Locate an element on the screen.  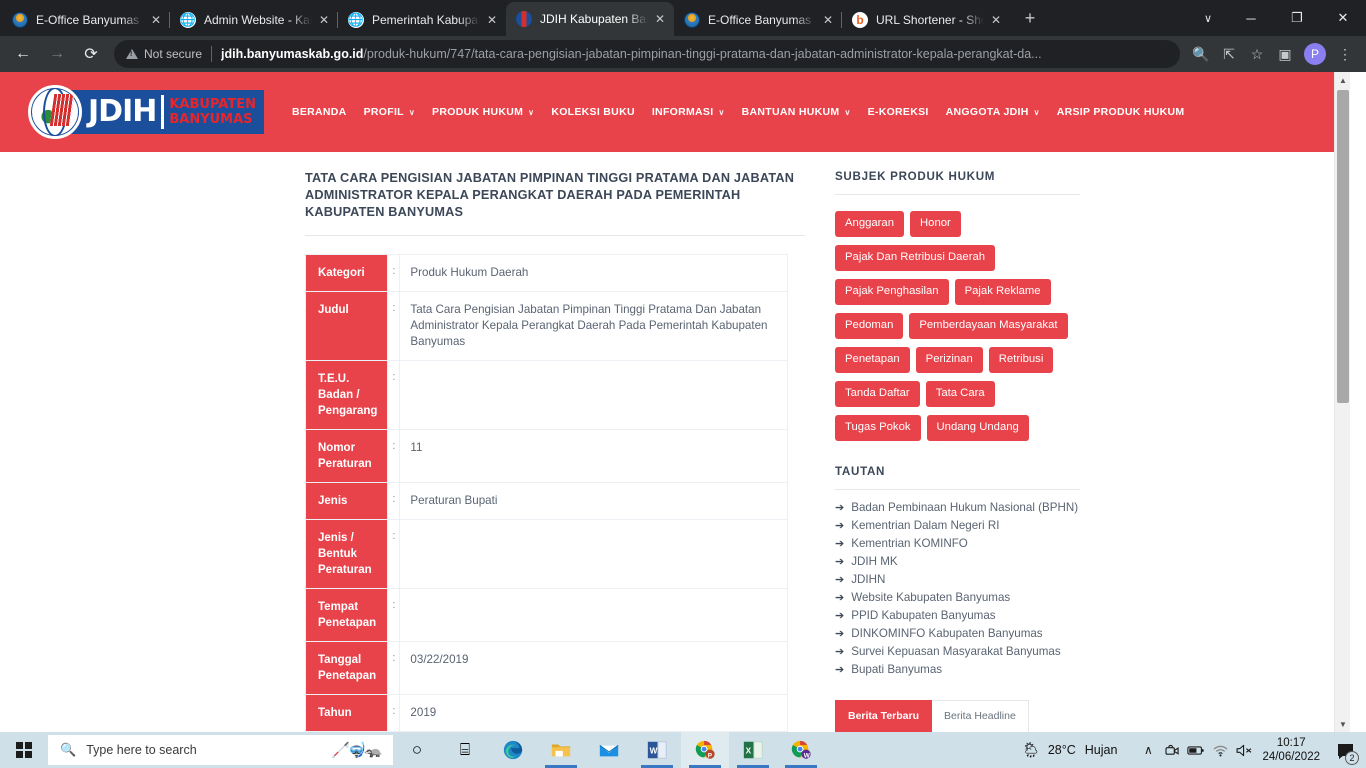
link-label: Badan Pembinaan Hukum Nasional (BPHN) is located at coordinates (964, 508).